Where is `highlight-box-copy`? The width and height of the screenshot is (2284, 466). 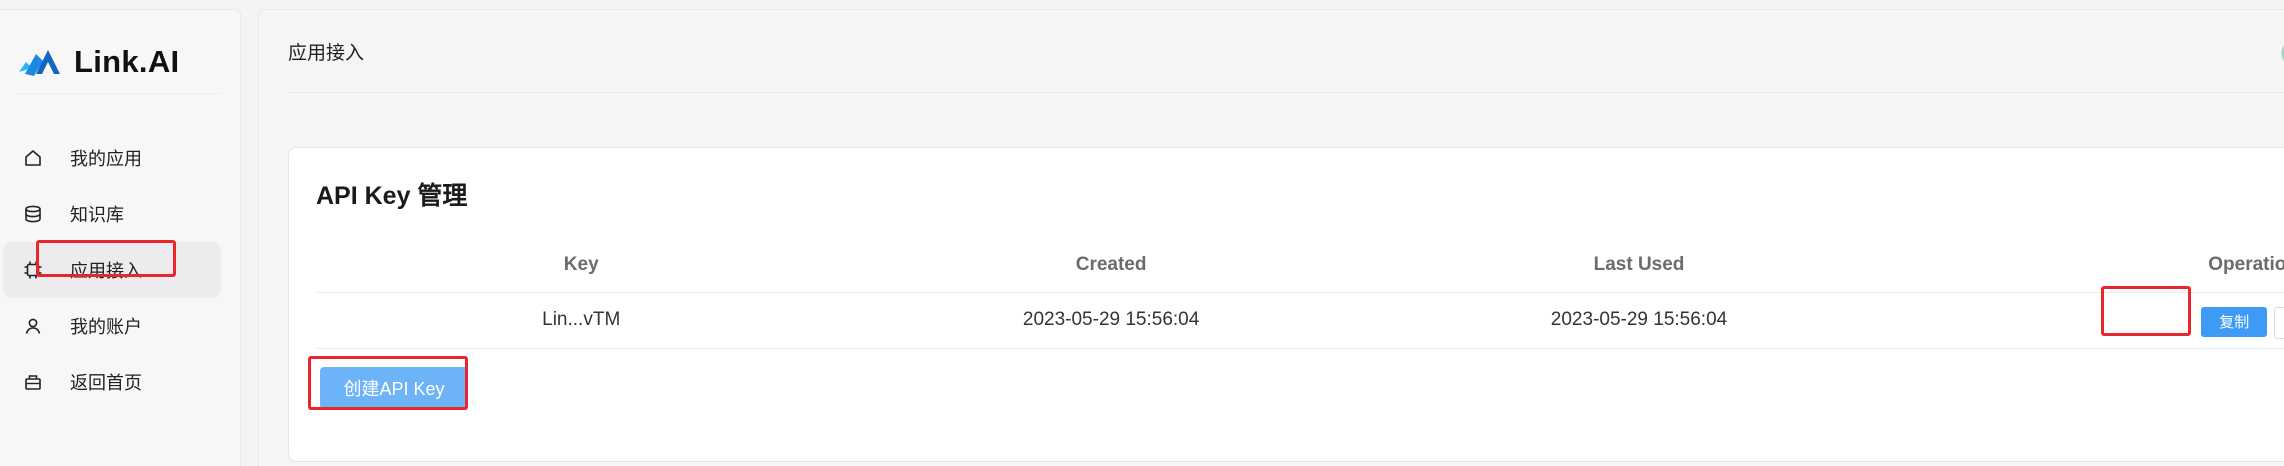 highlight-box-copy is located at coordinates (2146, 311).